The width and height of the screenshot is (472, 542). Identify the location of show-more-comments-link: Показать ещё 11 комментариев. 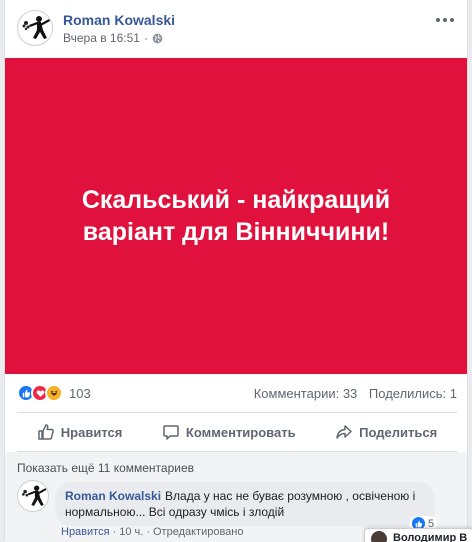
(105, 468).